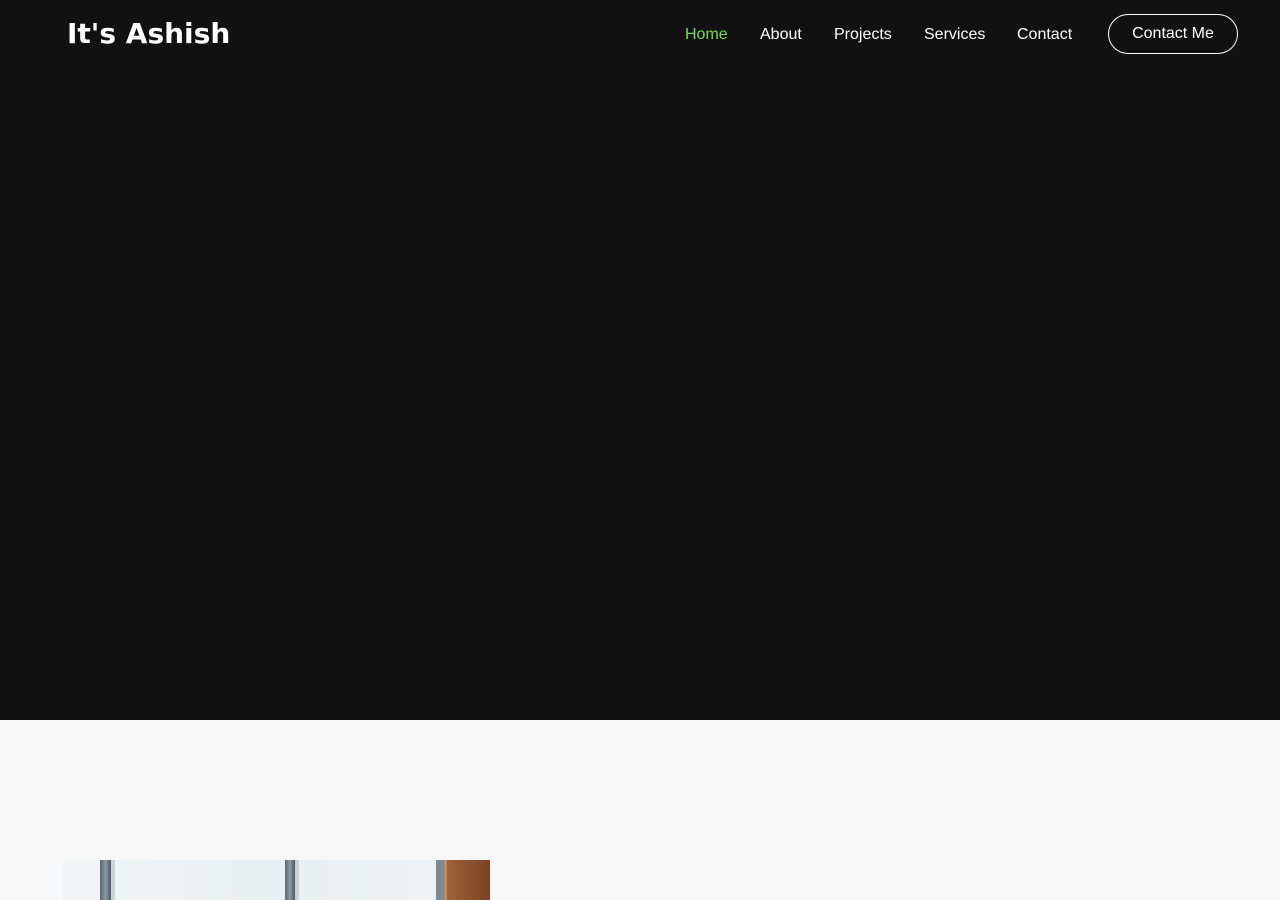 Image resolution: width=1280 pixels, height=900 pixels. What do you see at coordinates (863, 35) in the screenshot?
I see `nav-item-projects: Projects` at bounding box center [863, 35].